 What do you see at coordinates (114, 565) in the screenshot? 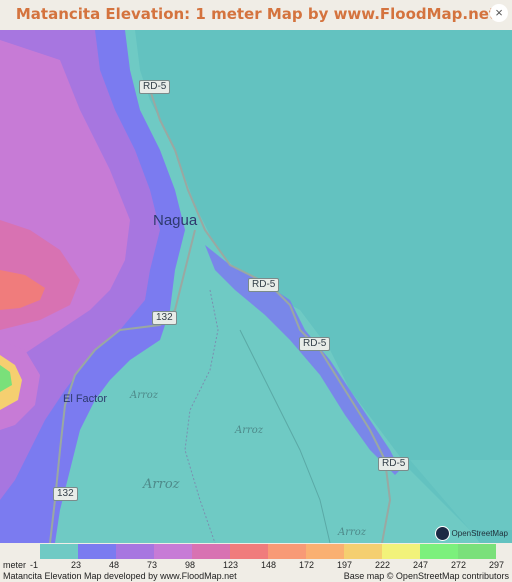
I see `legend-value: 48` at bounding box center [114, 565].